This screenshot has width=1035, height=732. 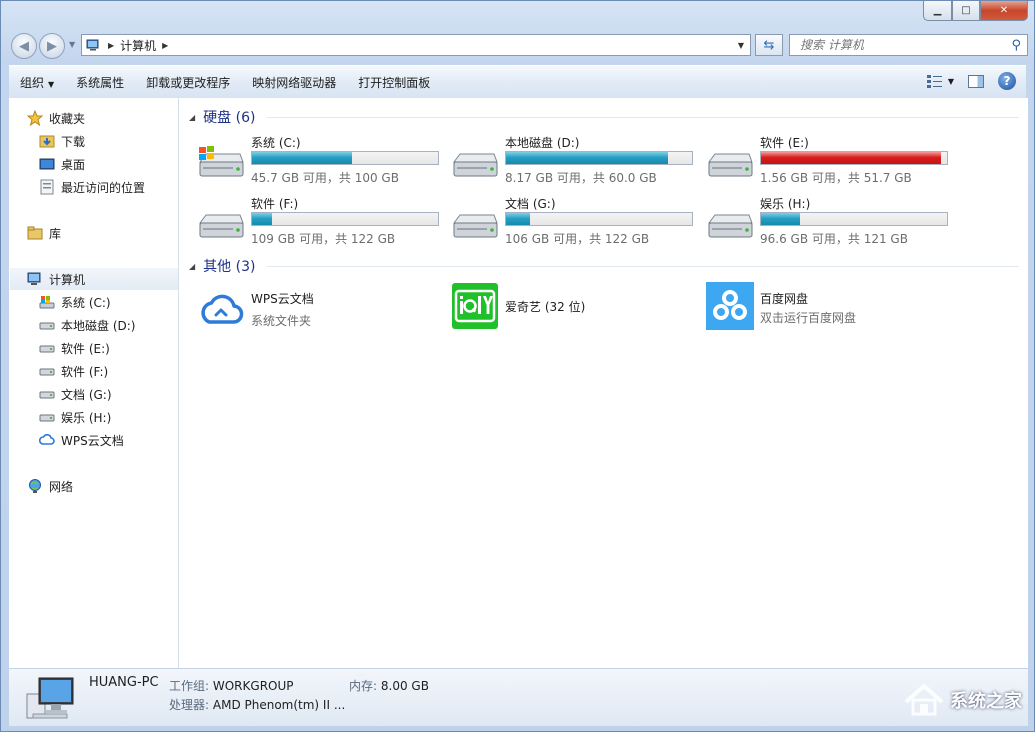 I want to click on view-controls: ▼ ?, so click(x=971, y=81).